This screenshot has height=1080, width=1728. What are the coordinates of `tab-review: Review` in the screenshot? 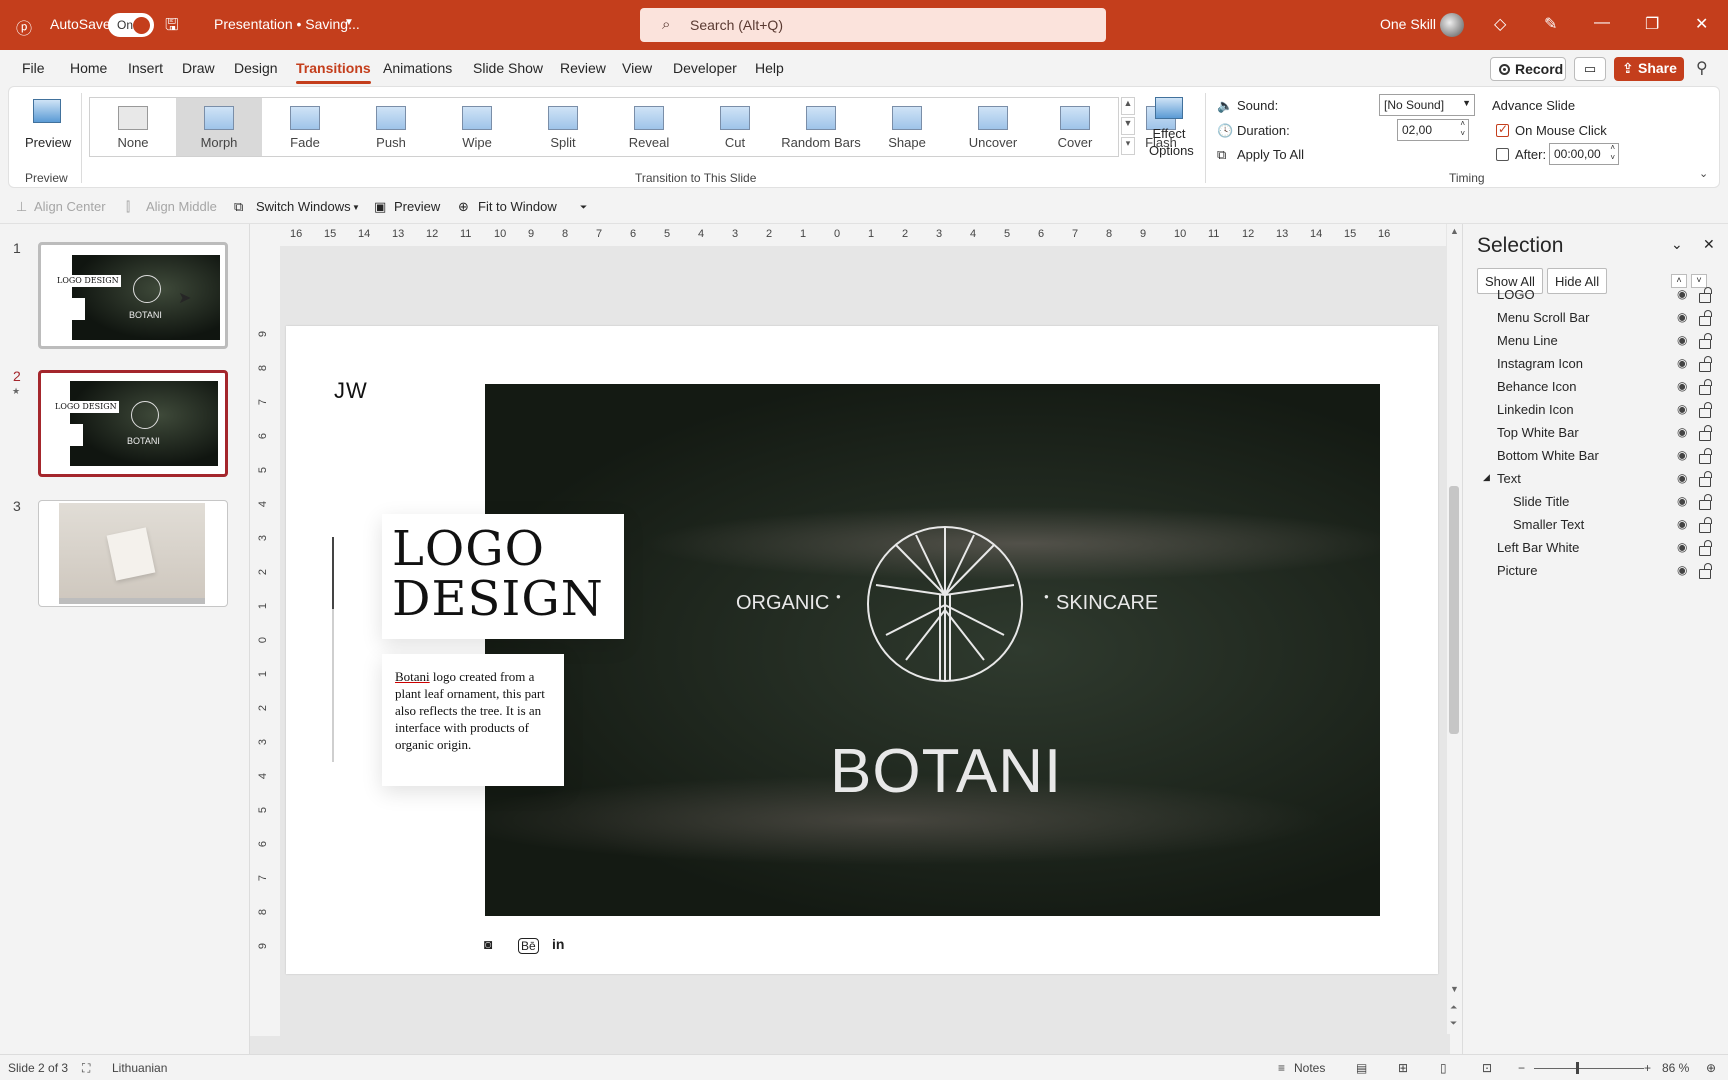 It's located at (583, 68).